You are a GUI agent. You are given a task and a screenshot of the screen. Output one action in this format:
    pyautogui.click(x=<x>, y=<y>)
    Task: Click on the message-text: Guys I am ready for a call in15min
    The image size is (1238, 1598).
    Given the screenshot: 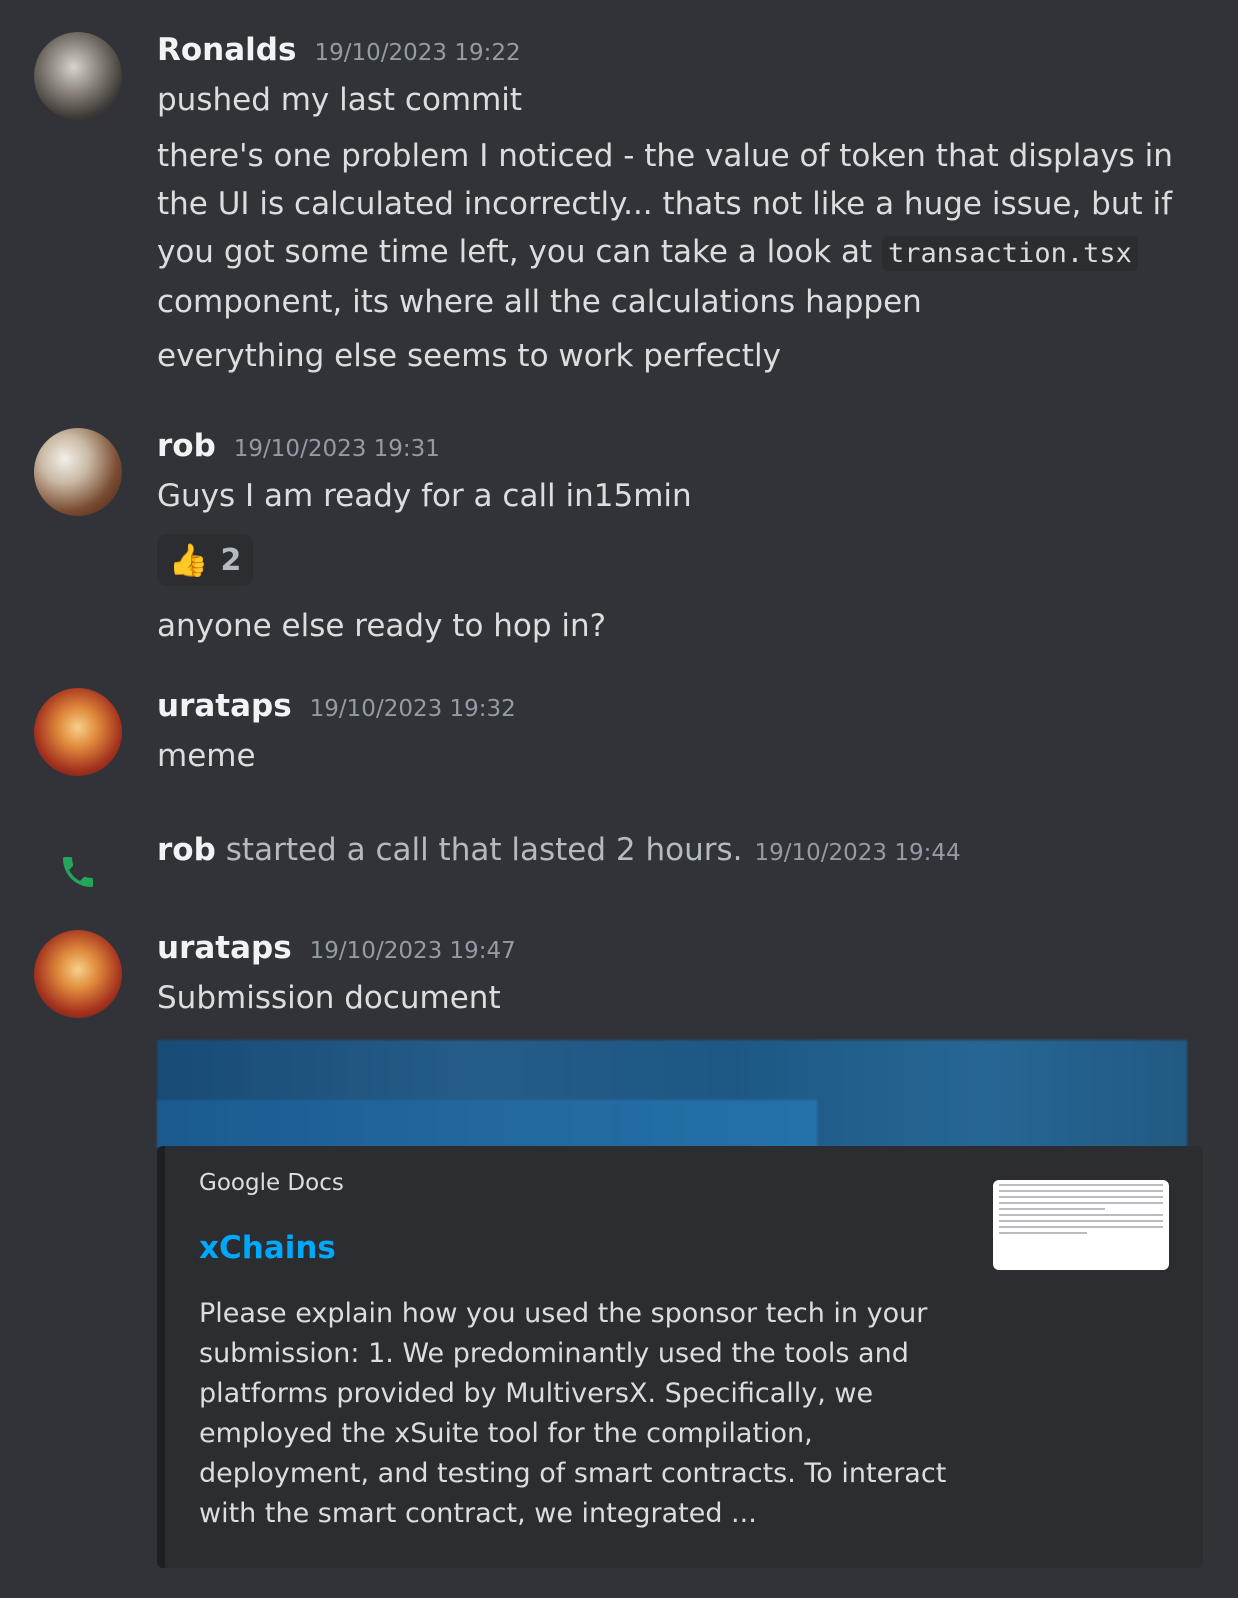 What is the action you would take?
    pyautogui.click(x=424, y=496)
    